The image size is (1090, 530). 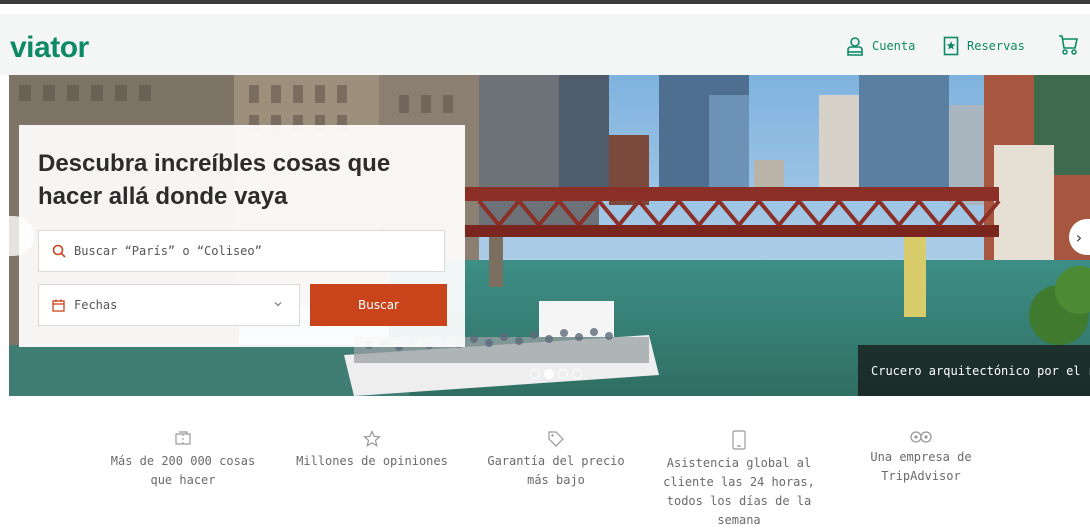 What do you see at coordinates (921, 466) in the screenshot?
I see `feature-text: Una empresa de TripAdvisor` at bounding box center [921, 466].